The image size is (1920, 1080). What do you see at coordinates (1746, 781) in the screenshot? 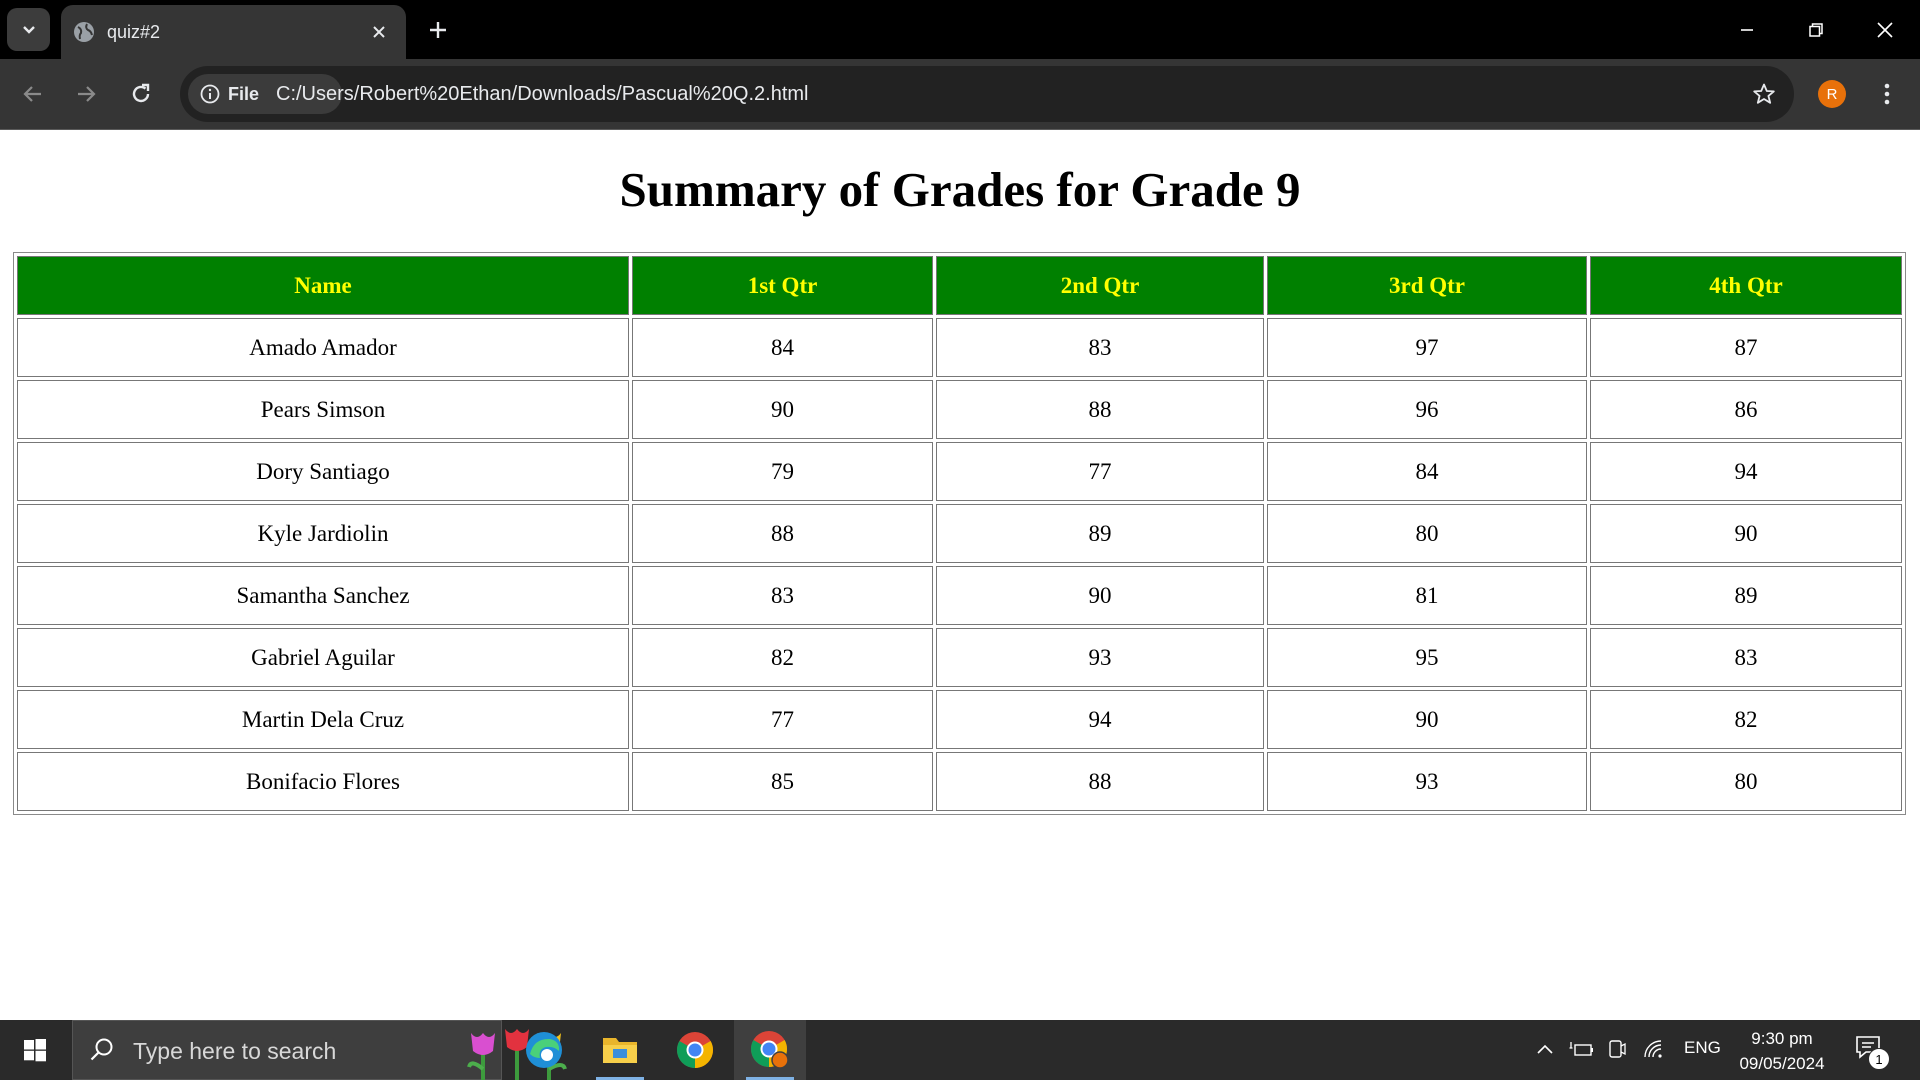
I see `cell-q4: 80` at bounding box center [1746, 781].